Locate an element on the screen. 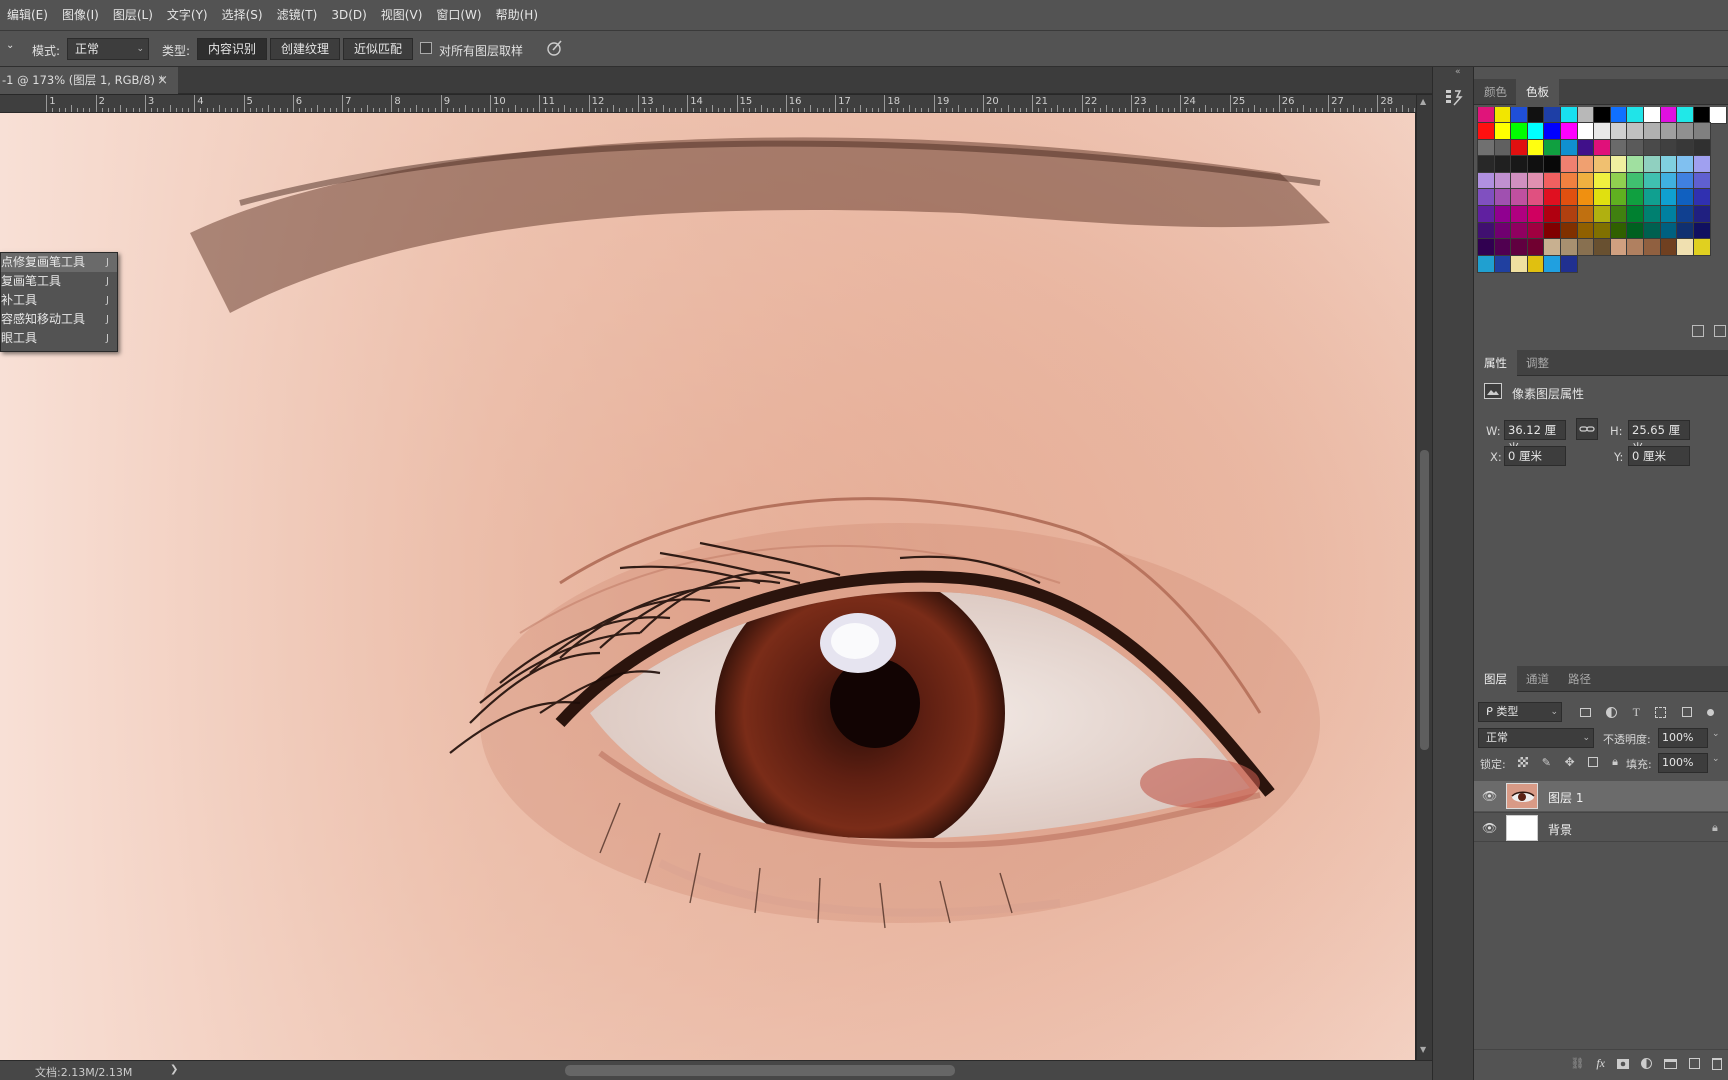 The image size is (1728, 1080). tab-properties: 属性 is located at coordinates (1495, 363).